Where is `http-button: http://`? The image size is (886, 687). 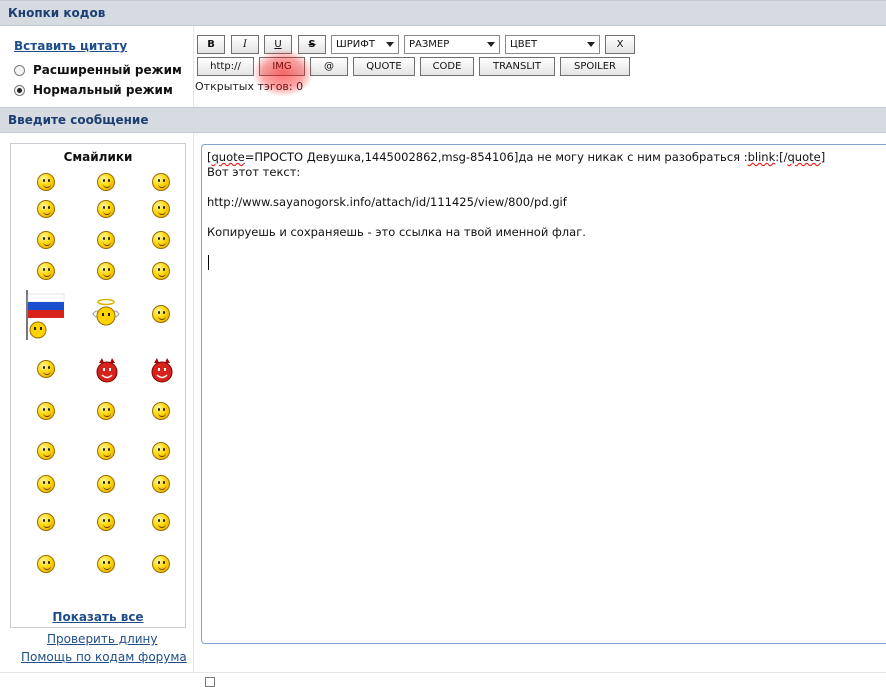 http-button: http:// is located at coordinates (225, 66).